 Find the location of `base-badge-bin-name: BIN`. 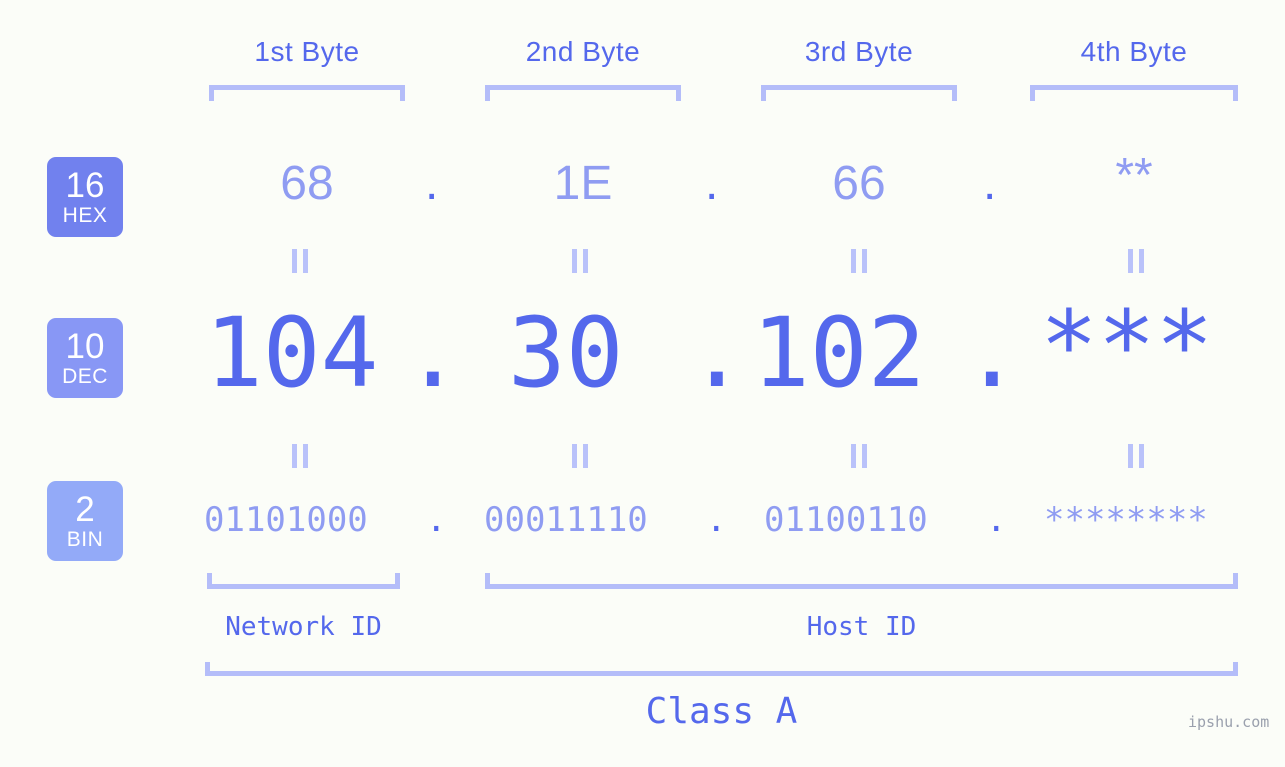

base-badge-bin-name: BIN is located at coordinates (85, 539).